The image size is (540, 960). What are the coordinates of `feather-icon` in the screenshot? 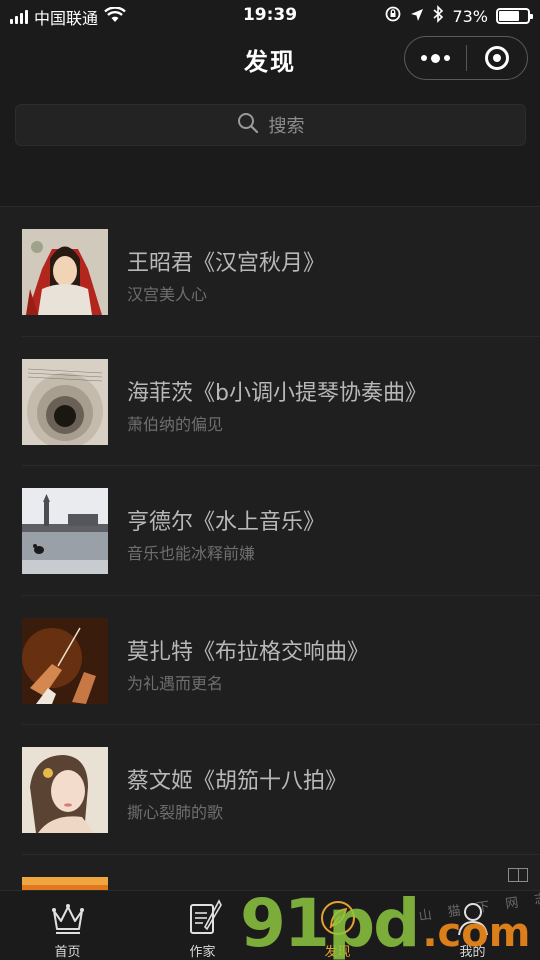 It's located at (337, 918).